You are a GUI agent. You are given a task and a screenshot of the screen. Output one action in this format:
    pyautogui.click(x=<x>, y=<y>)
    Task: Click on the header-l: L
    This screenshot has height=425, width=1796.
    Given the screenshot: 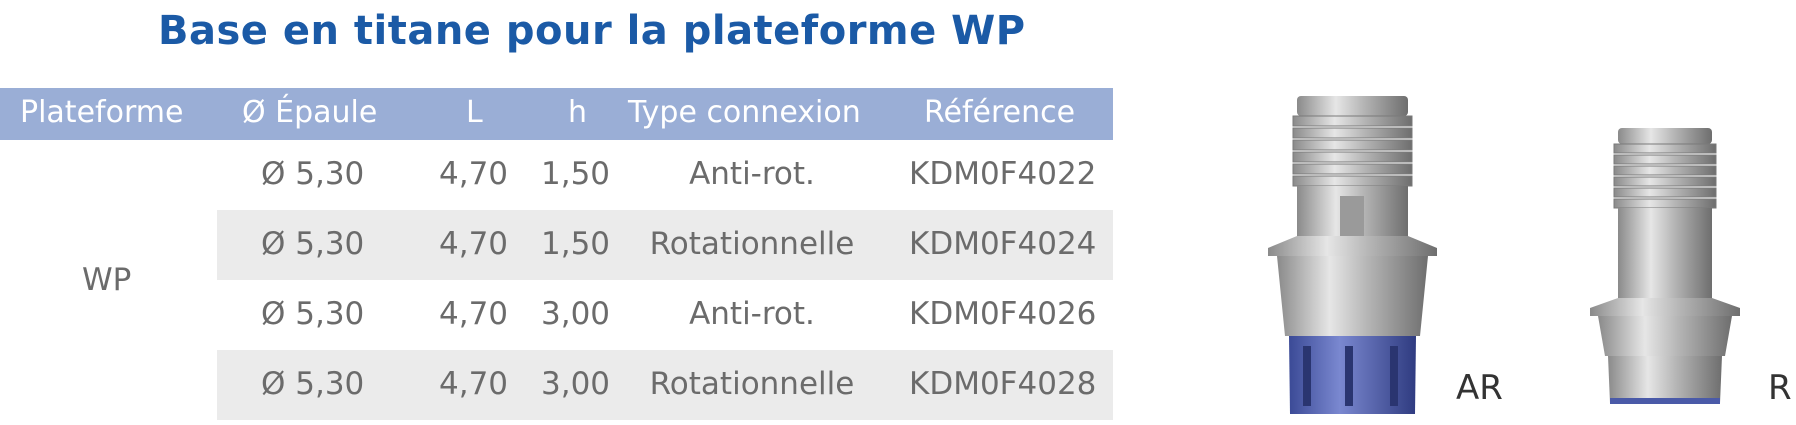 What is the action you would take?
    pyautogui.click(x=474, y=112)
    